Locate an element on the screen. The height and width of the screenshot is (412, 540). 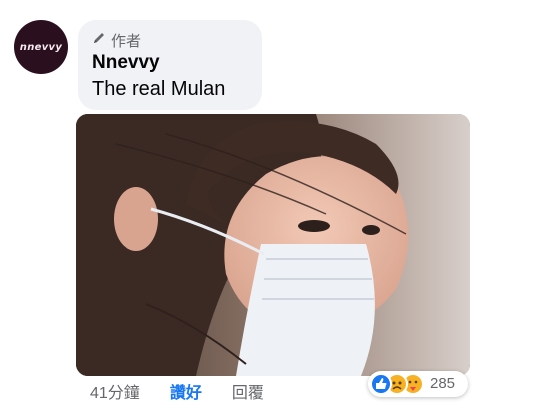
reaction-count: 285 is located at coordinates (443, 383).